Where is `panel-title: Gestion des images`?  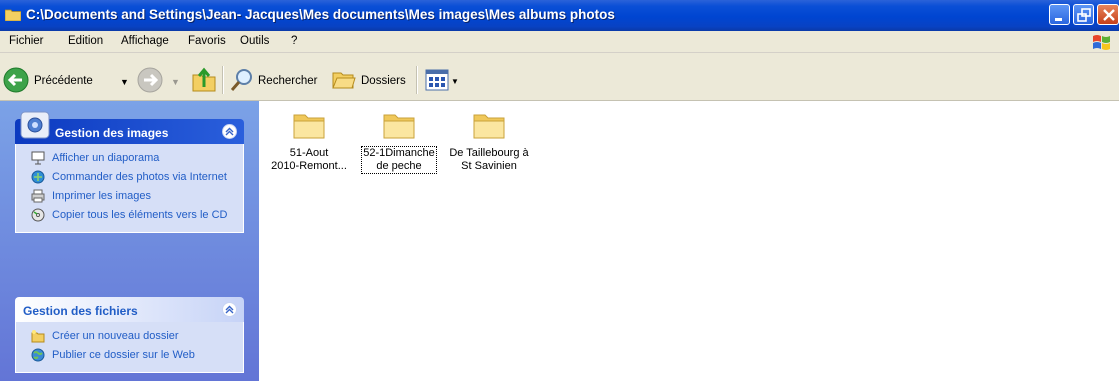 panel-title: Gestion des images is located at coordinates (112, 133).